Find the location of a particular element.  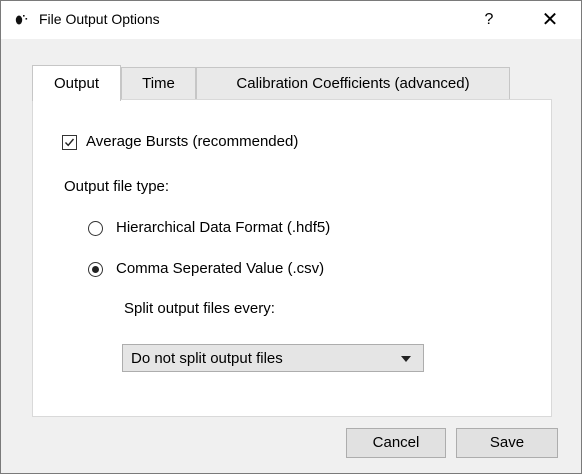

csv-radio is located at coordinates (95, 269).